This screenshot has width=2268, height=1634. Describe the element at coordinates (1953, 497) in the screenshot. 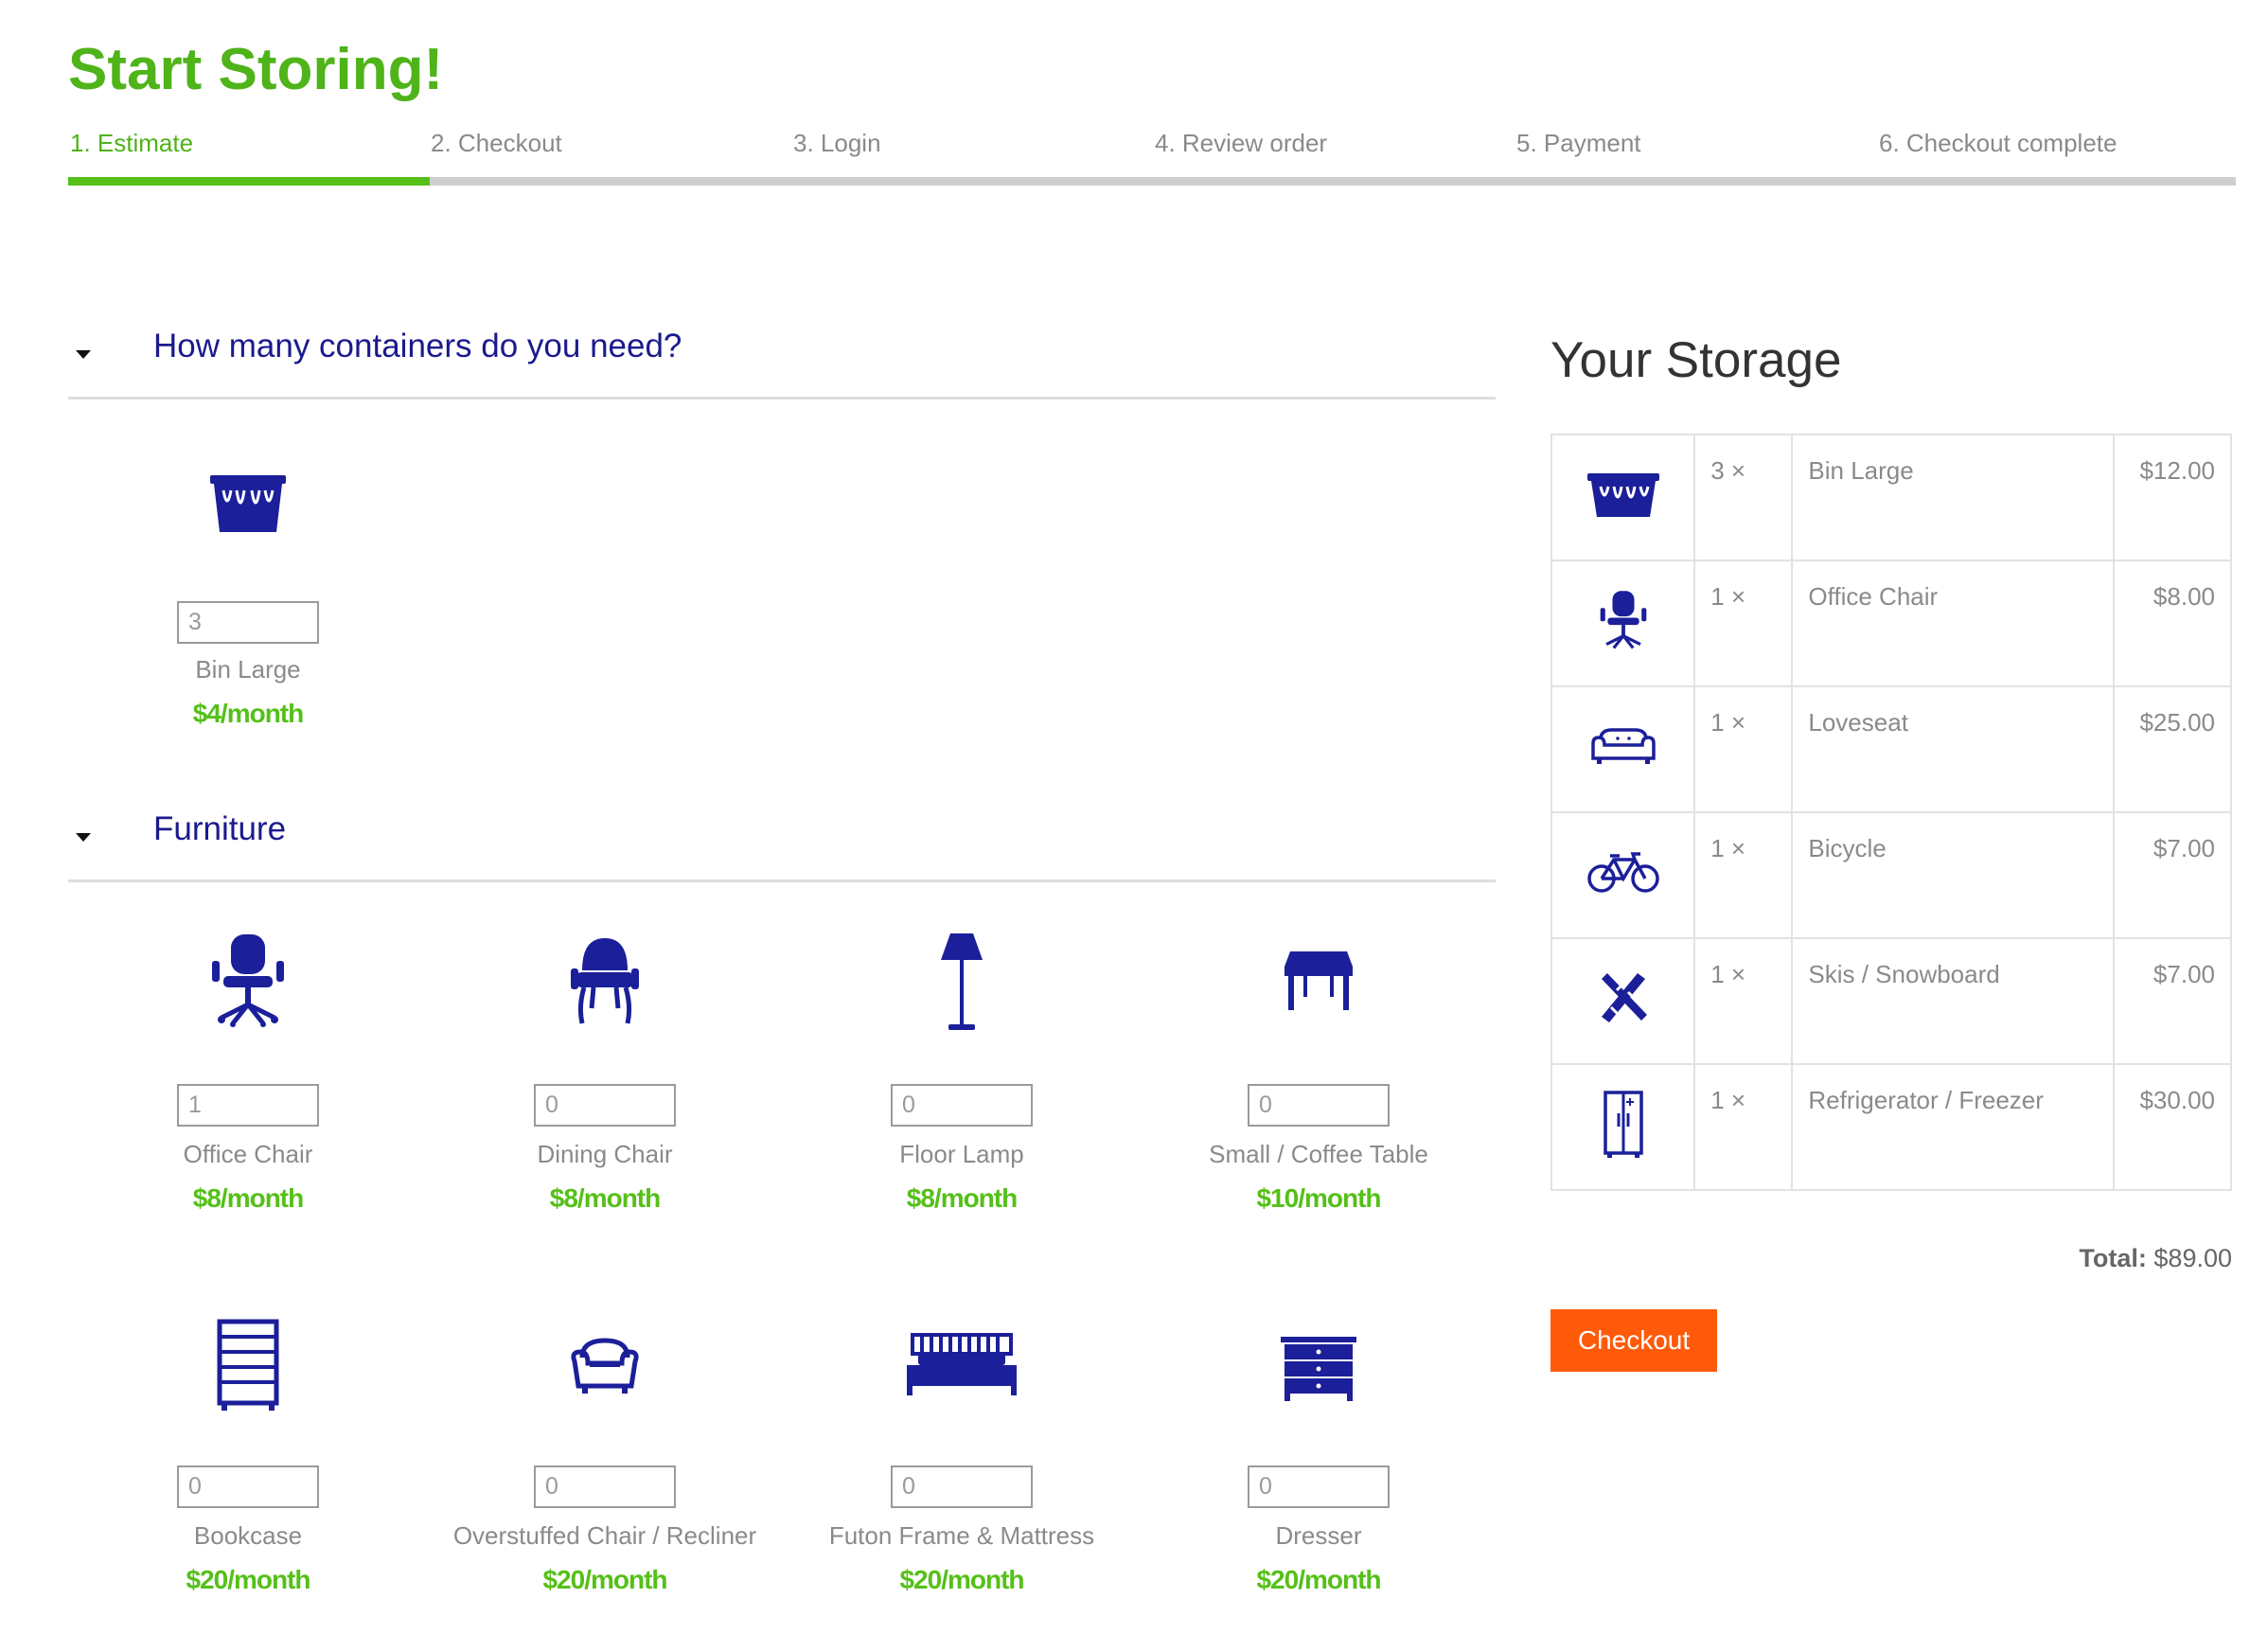

I see `row-name: Bin Large` at that location.